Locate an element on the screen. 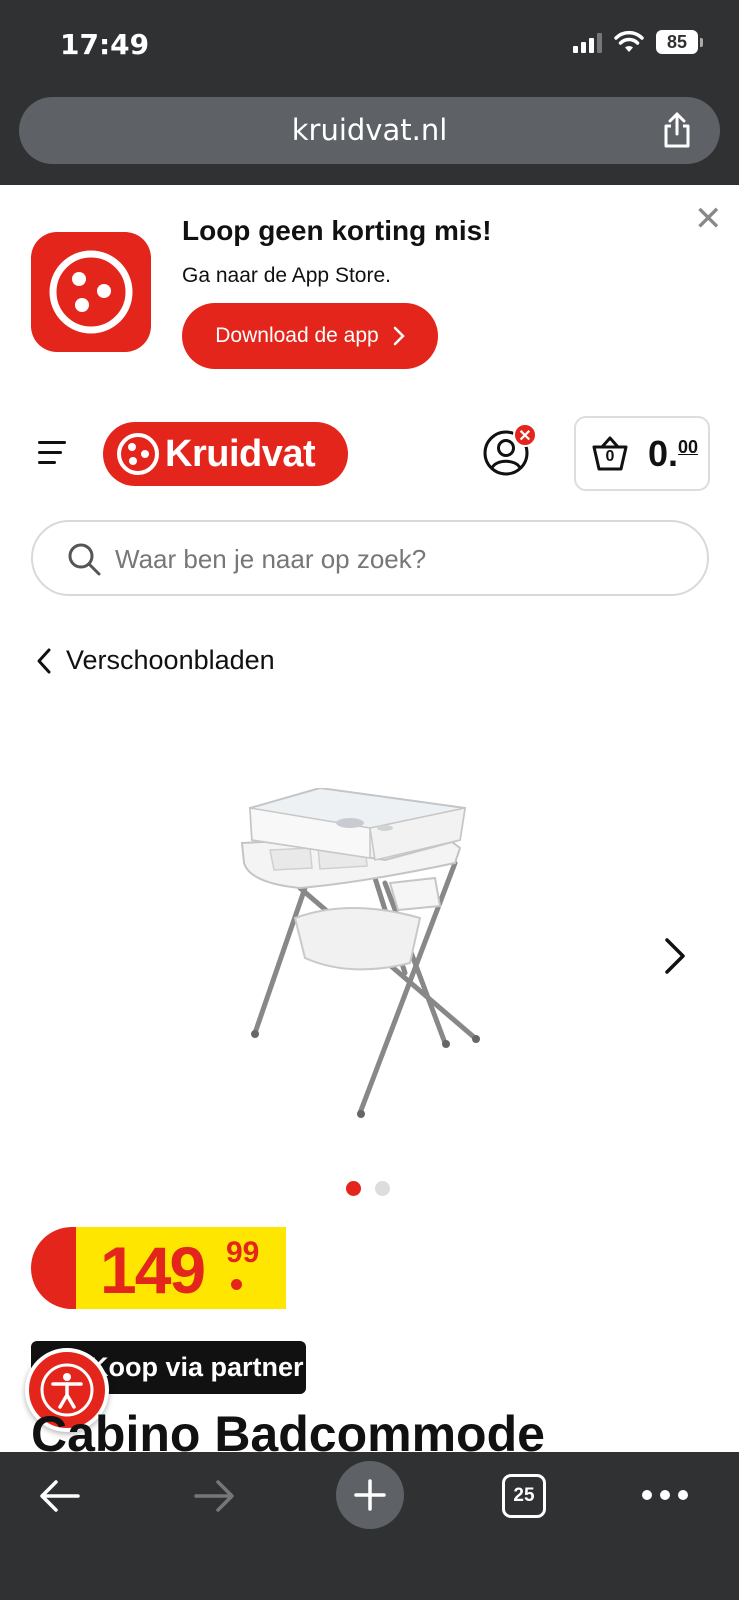 The width and height of the screenshot is (739, 1600). browser-toolbar: 25 is located at coordinates (369, 1526).